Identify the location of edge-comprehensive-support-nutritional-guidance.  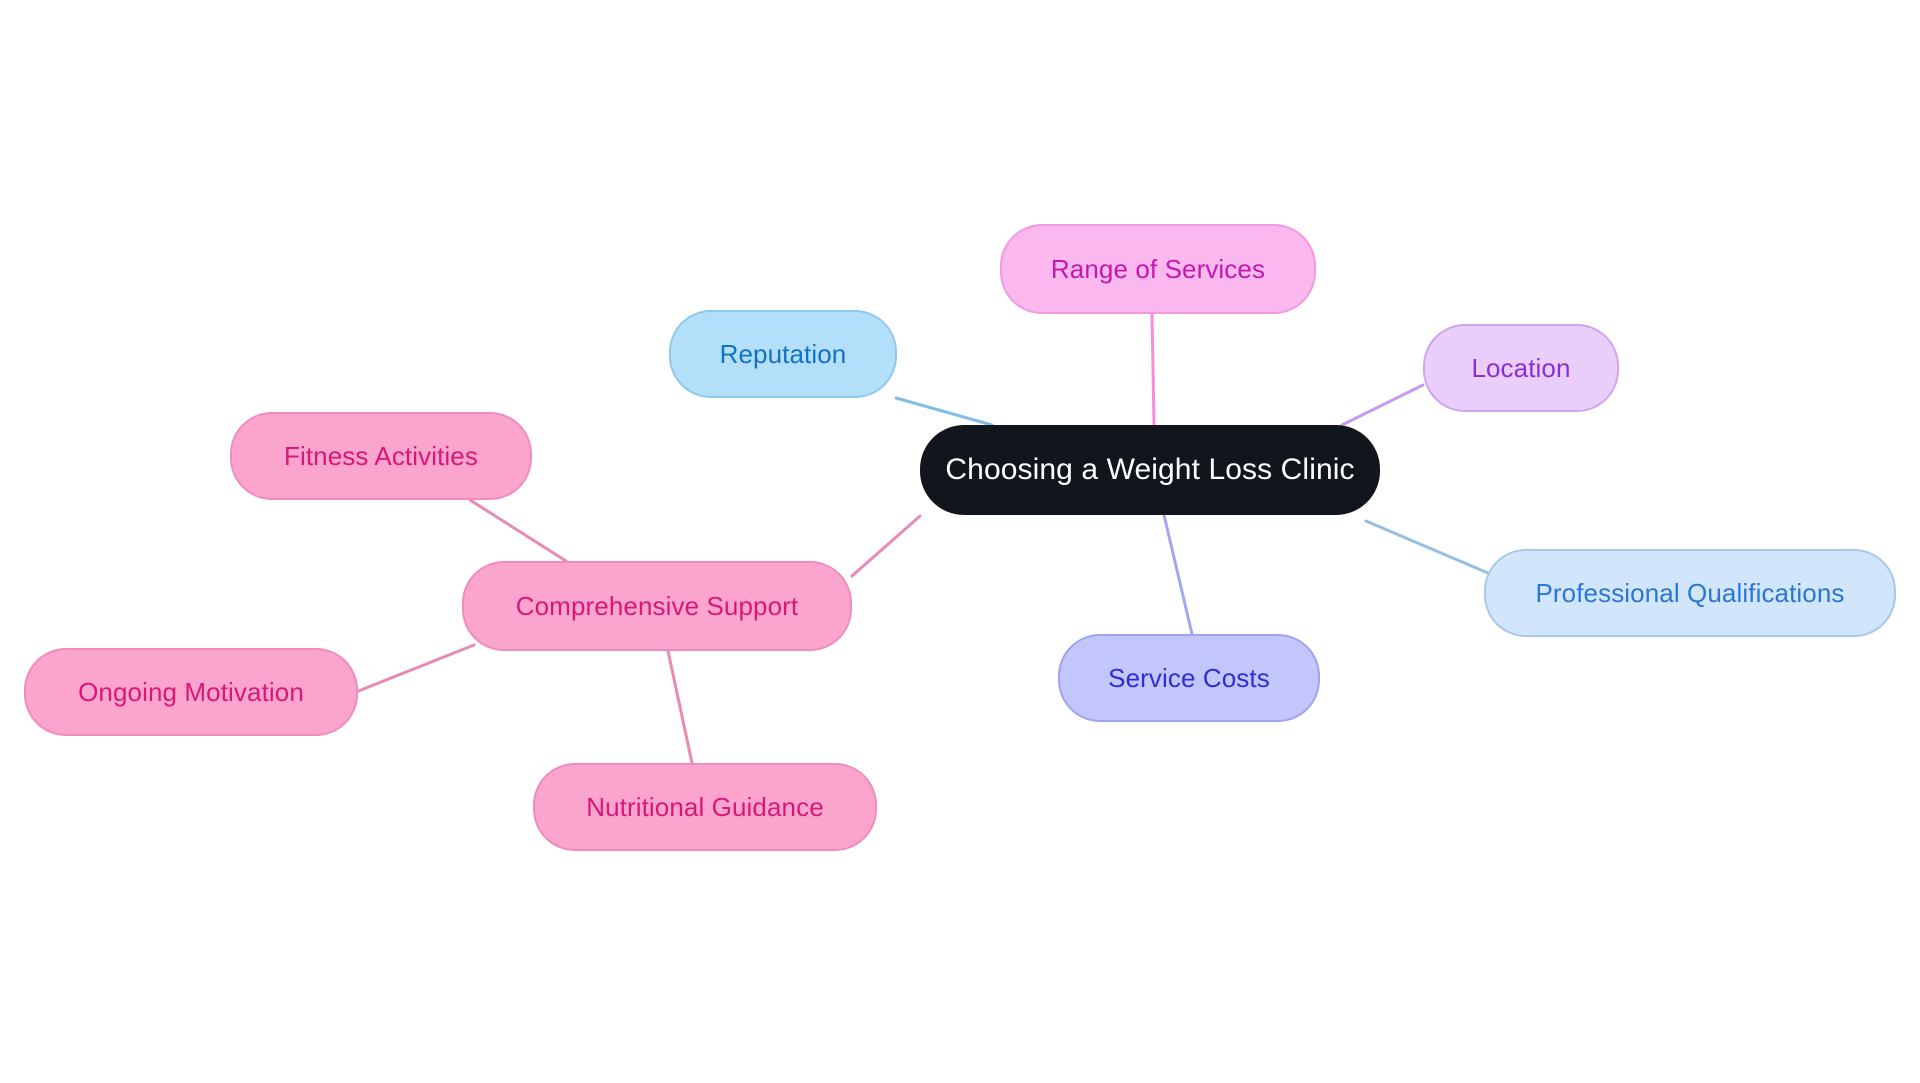
(680, 707).